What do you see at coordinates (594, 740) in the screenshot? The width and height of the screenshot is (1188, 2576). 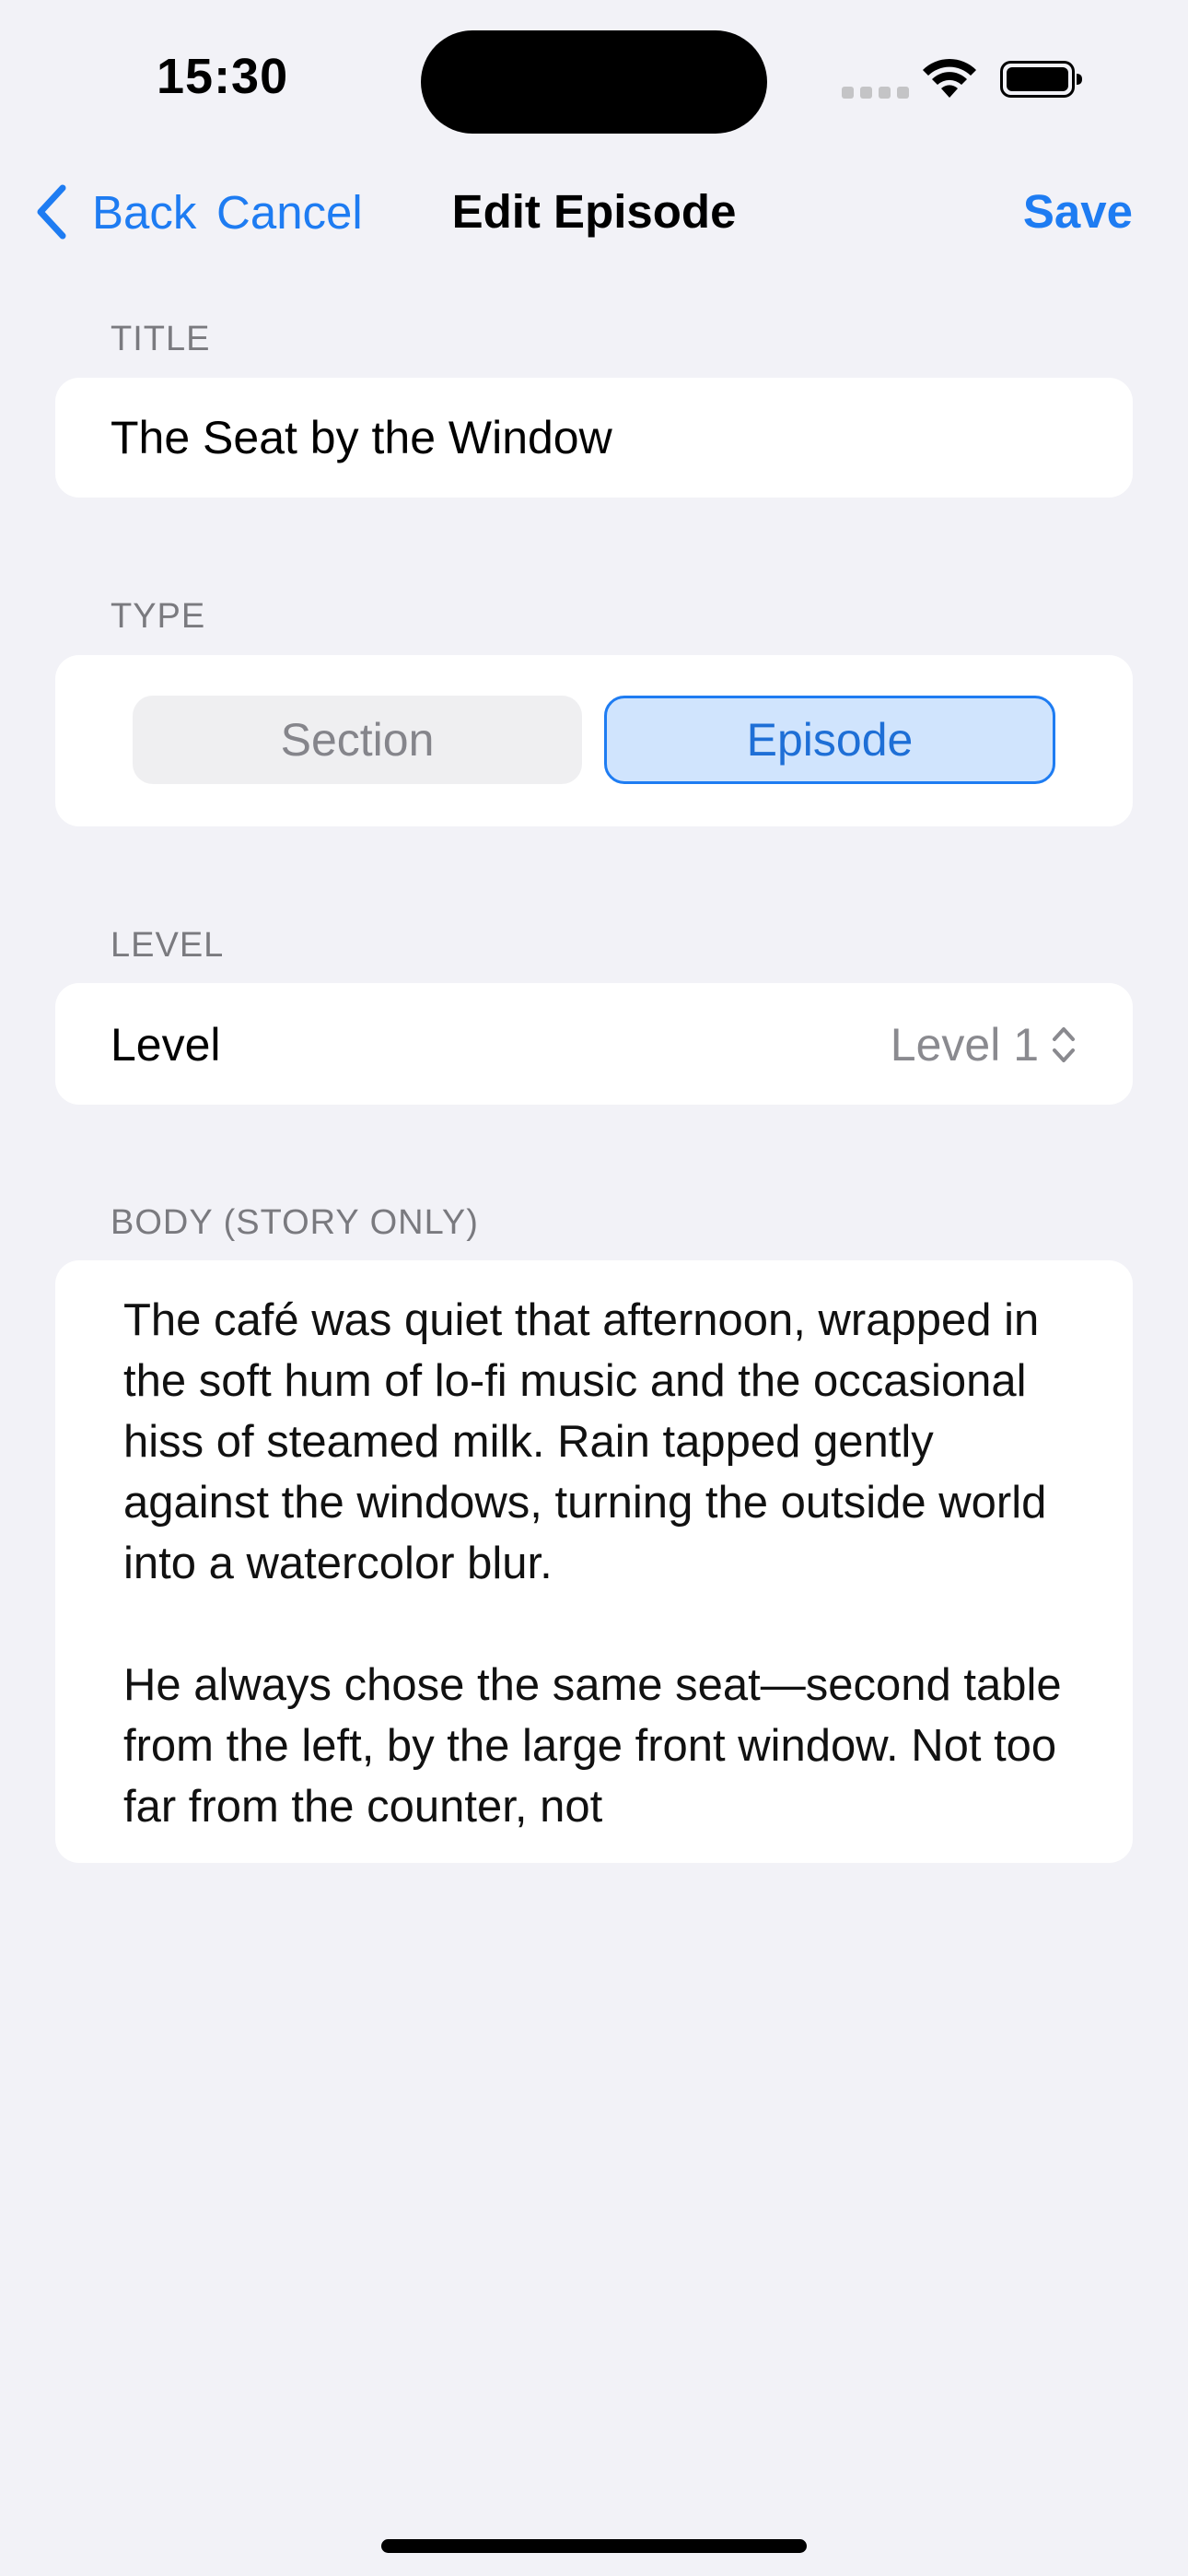 I see `type-card: Section Episode` at bounding box center [594, 740].